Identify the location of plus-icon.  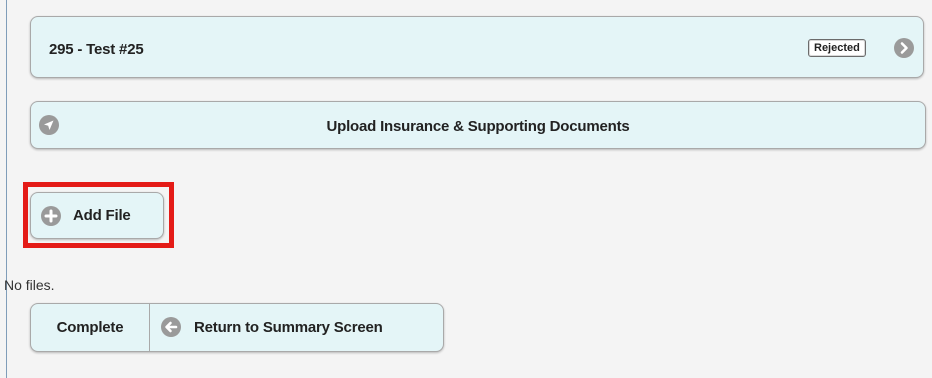
(51, 216).